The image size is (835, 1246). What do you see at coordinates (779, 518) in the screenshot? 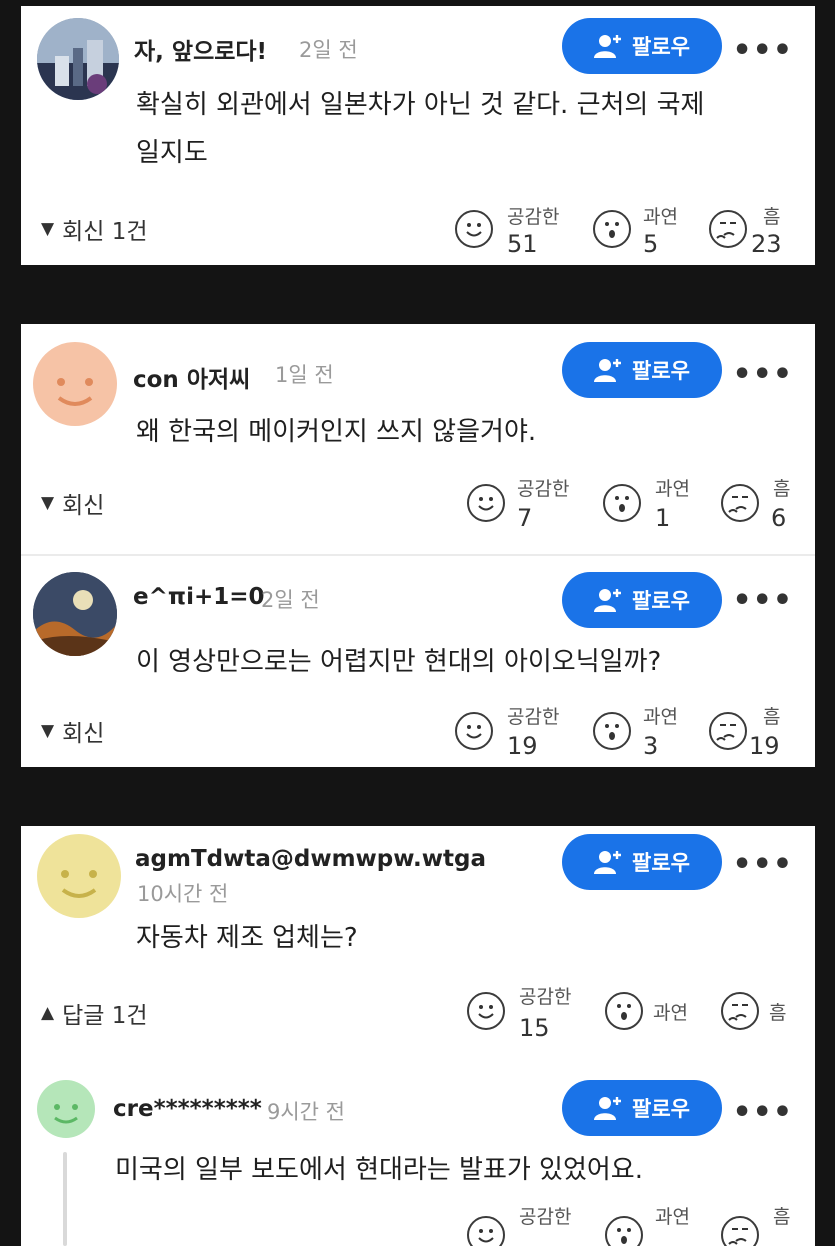
I see `reaction-count: 6` at bounding box center [779, 518].